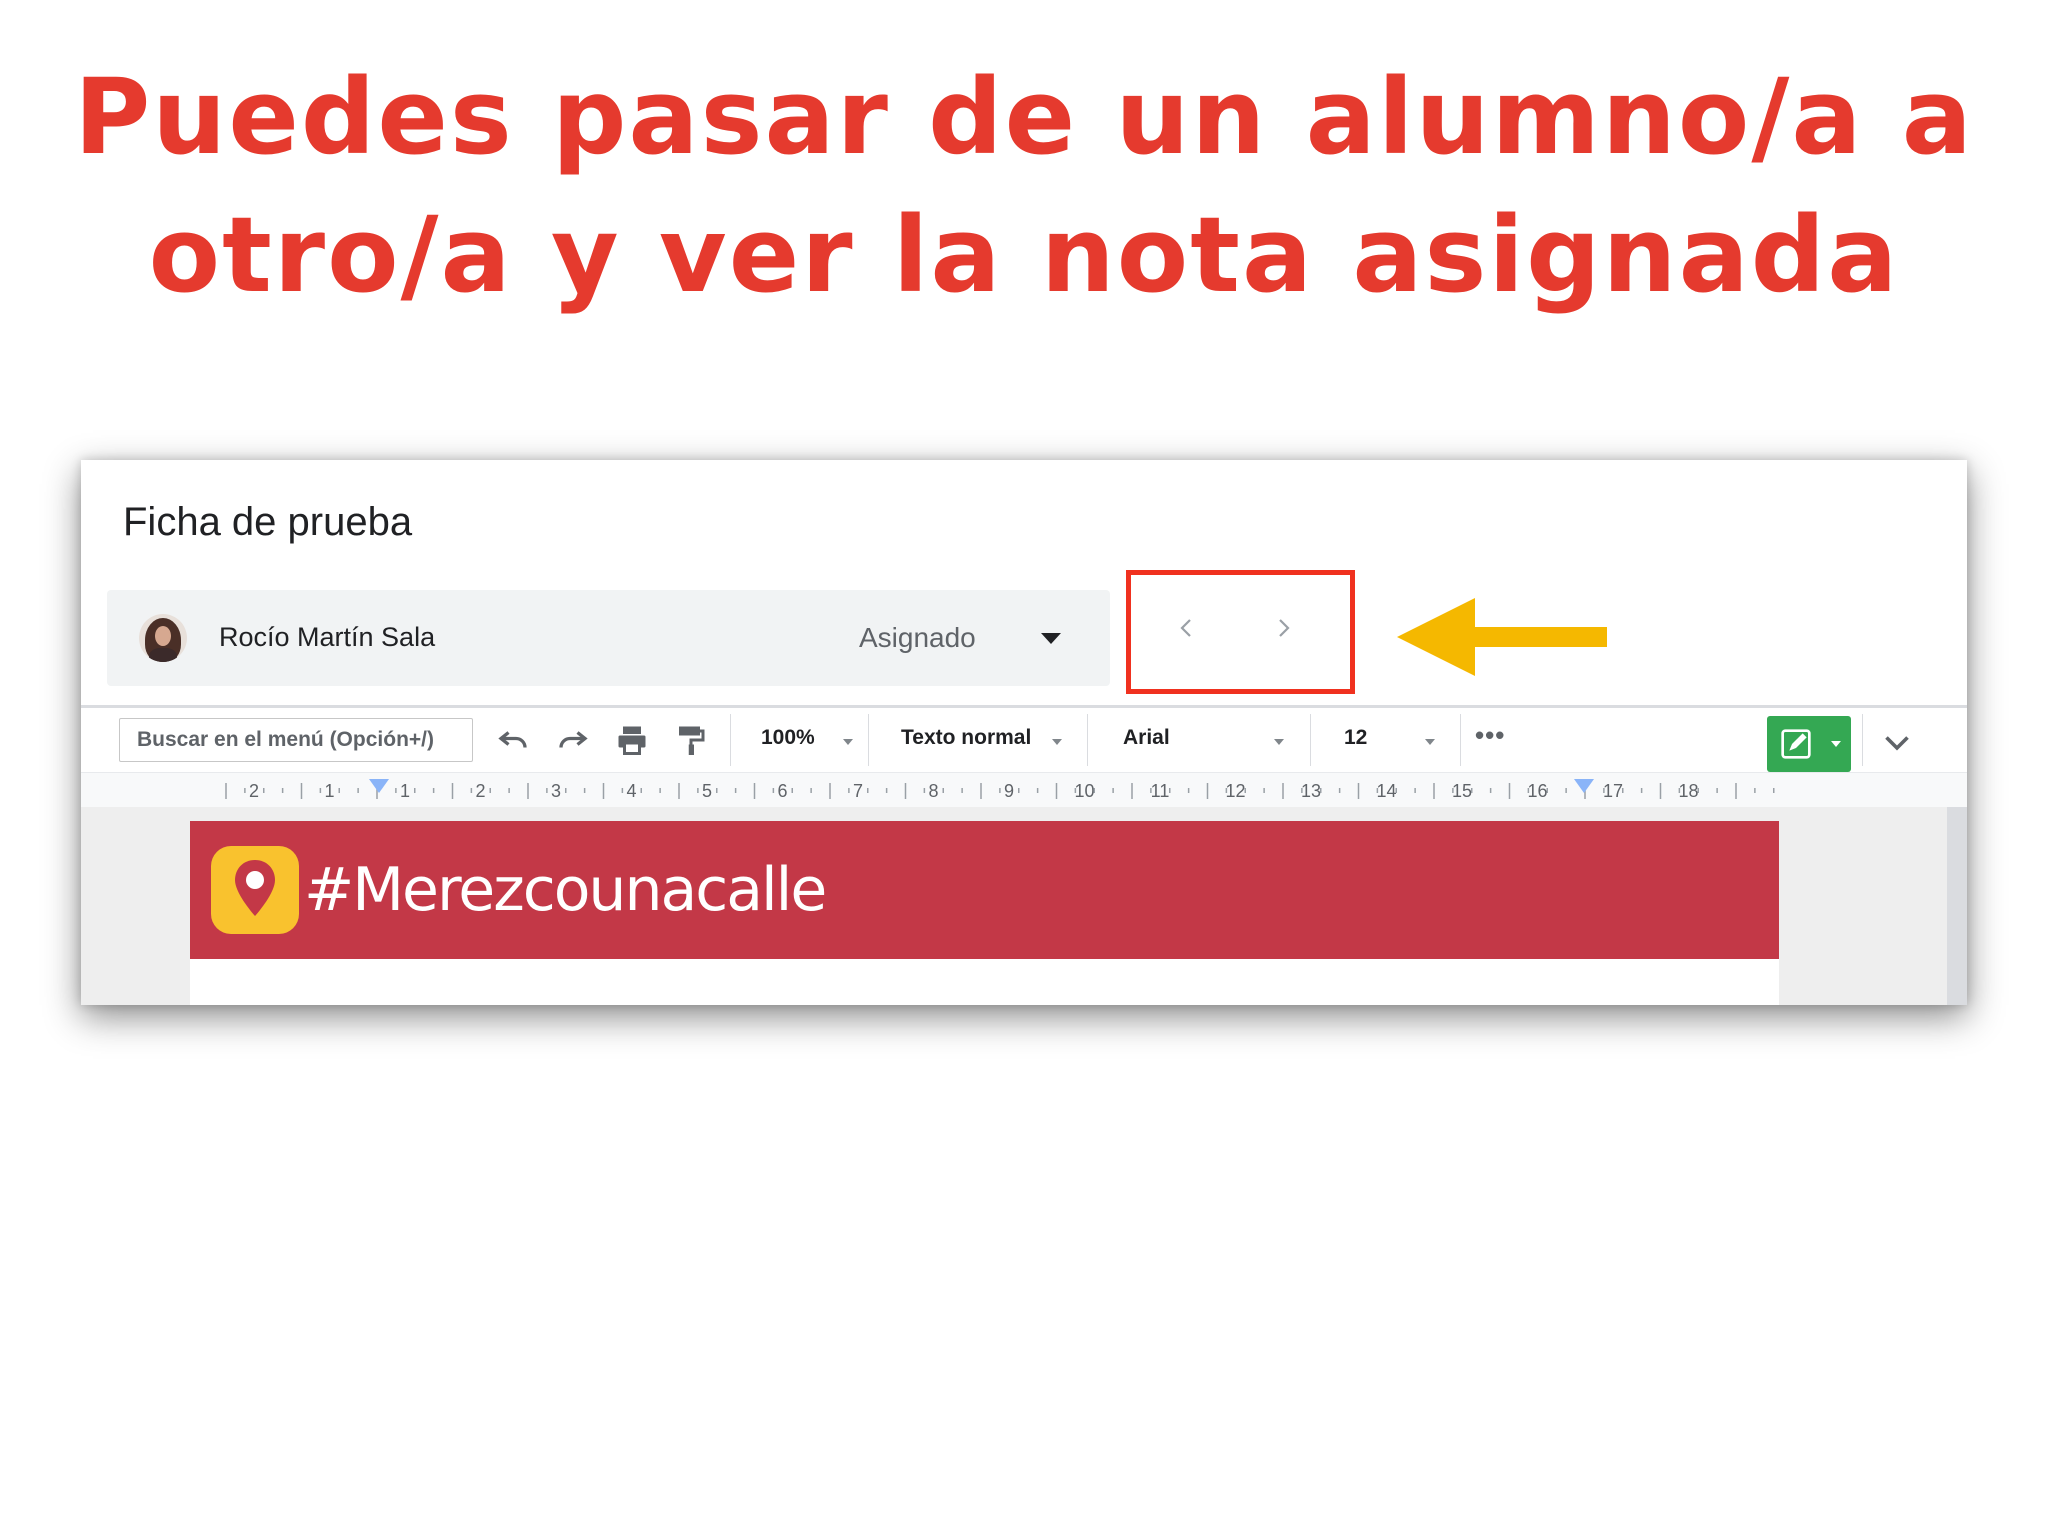 Image resolution: width=2048 pixels, height=1536 pixels. Describe the element at coordinates (1240, 632) in the screenshot. I see `nav-highlight-box` at that location.